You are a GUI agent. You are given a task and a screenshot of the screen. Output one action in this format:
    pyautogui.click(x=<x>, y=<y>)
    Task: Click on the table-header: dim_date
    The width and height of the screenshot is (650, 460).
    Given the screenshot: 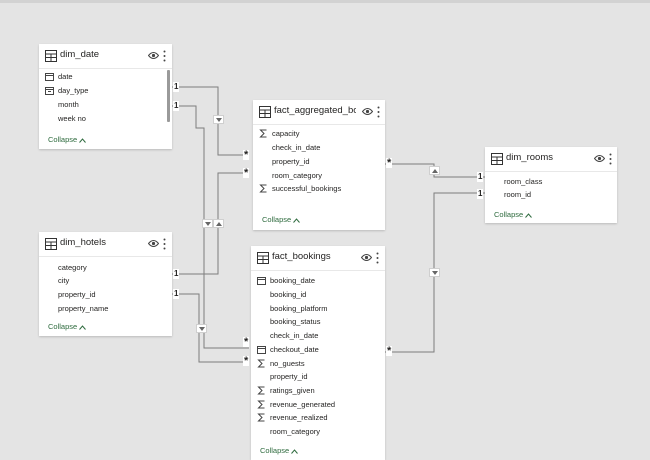 What is the action you would take?
    pyautogui.click(x=105, y=56)
    